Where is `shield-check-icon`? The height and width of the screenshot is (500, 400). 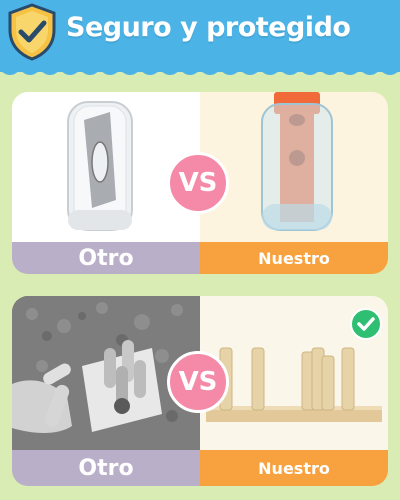 shield-check-icon is located at coordinates (32, 32).